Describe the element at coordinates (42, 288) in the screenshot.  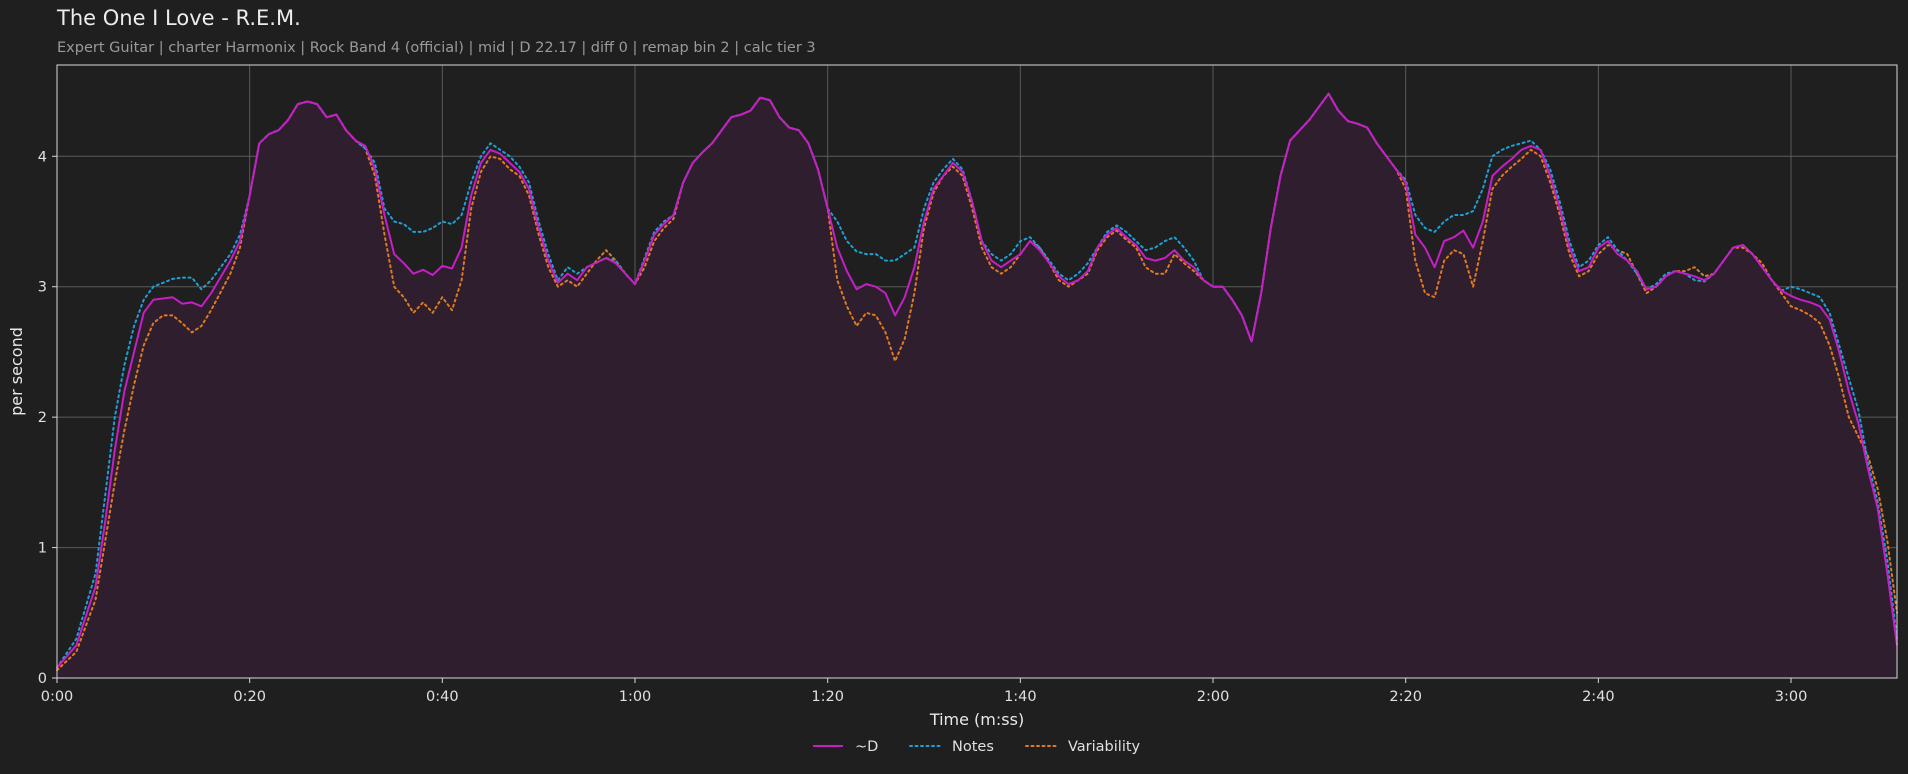
I see `y-tick-label: 3` at that location.